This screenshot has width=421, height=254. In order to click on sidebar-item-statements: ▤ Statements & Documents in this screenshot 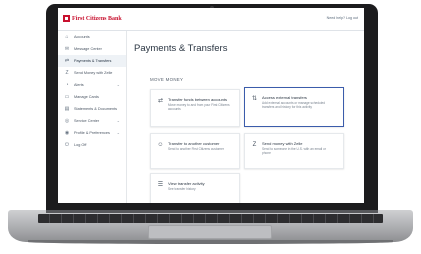, I will do `click(92, 109)`.